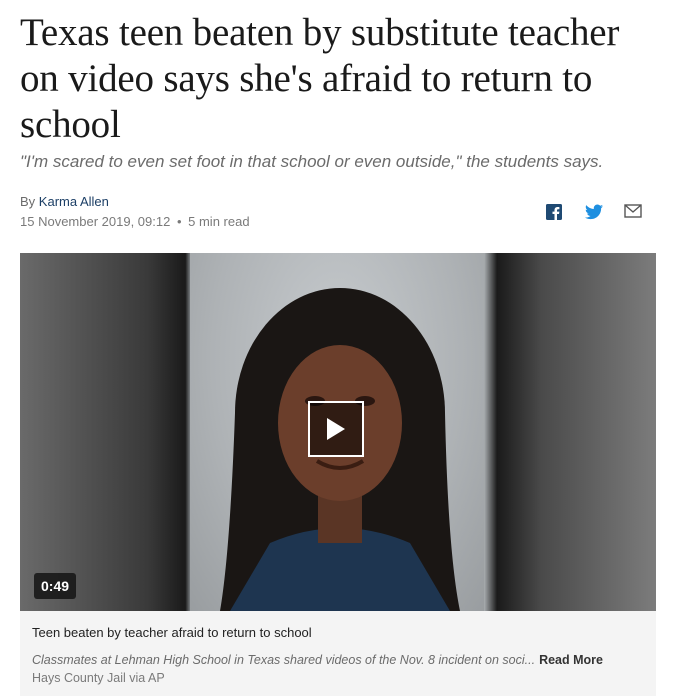 The image size is (677, 696). I want to click on byline: By Karma Allen, so click(64, 202).